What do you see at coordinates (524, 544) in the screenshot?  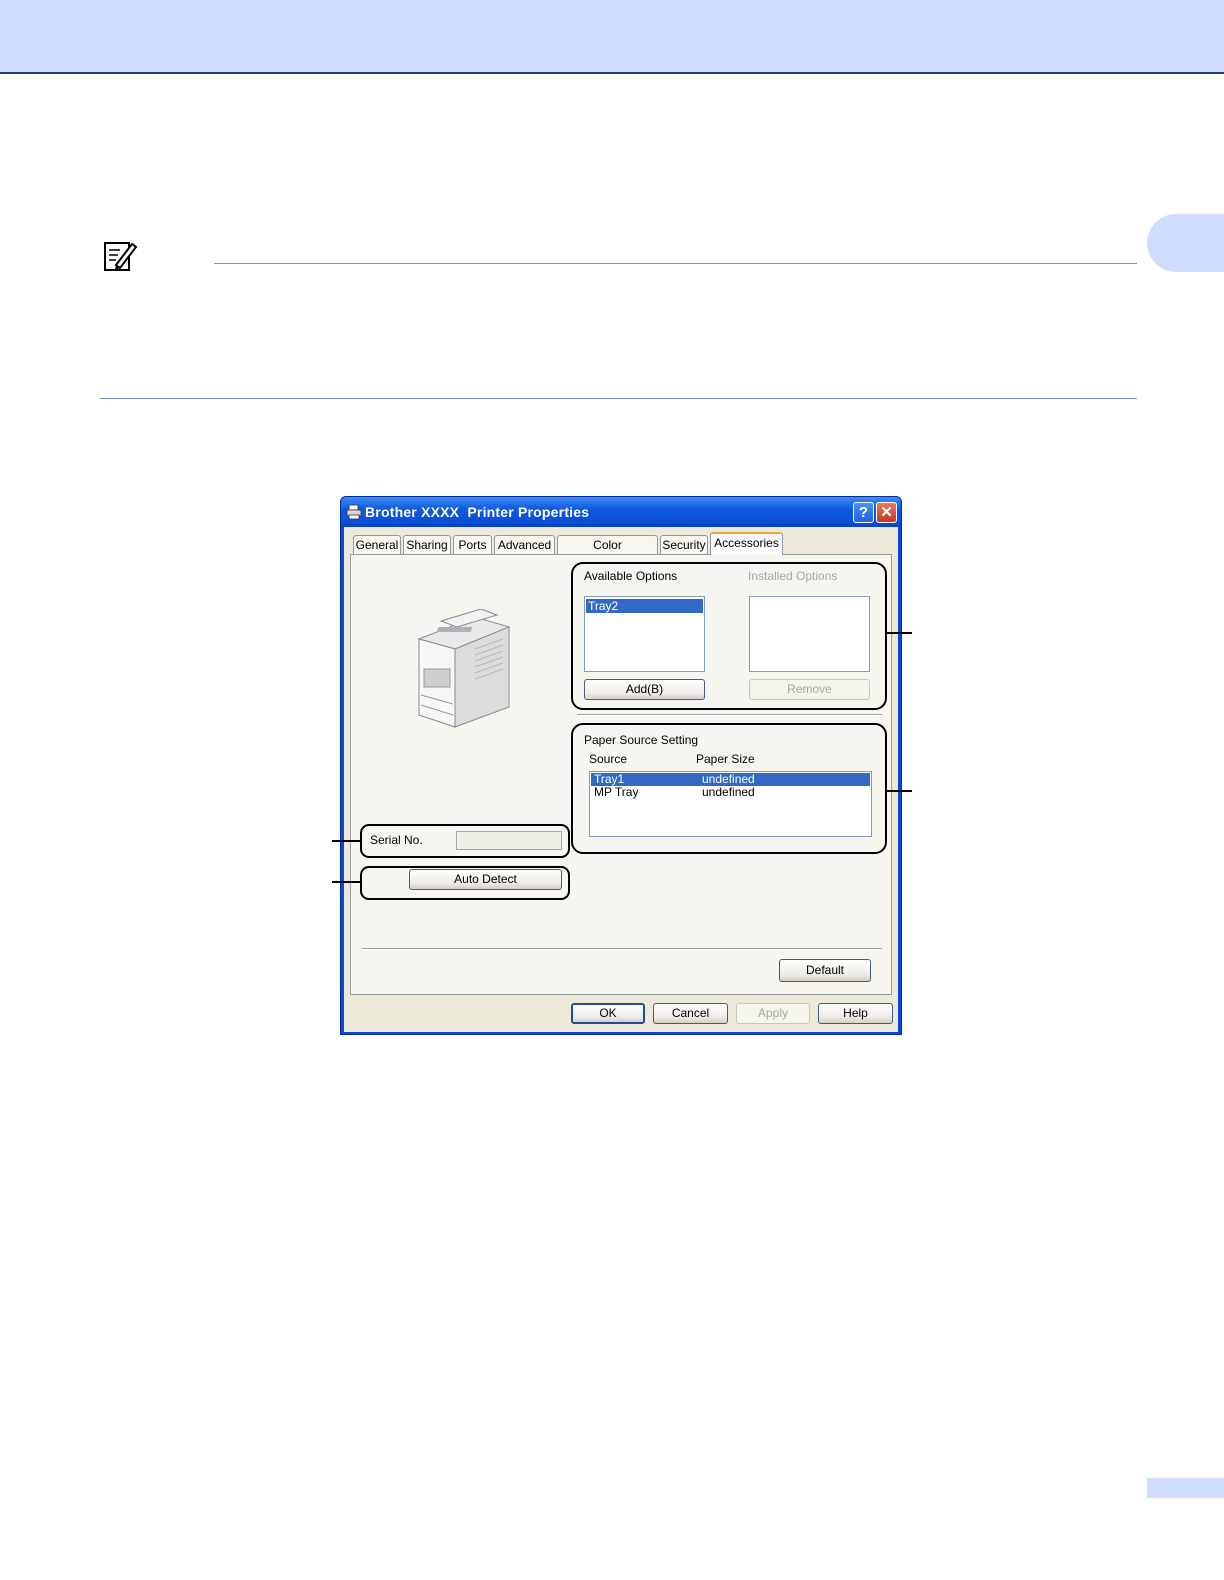 I see `tab-advanced: Advanced` at bounding box center [524, 544].